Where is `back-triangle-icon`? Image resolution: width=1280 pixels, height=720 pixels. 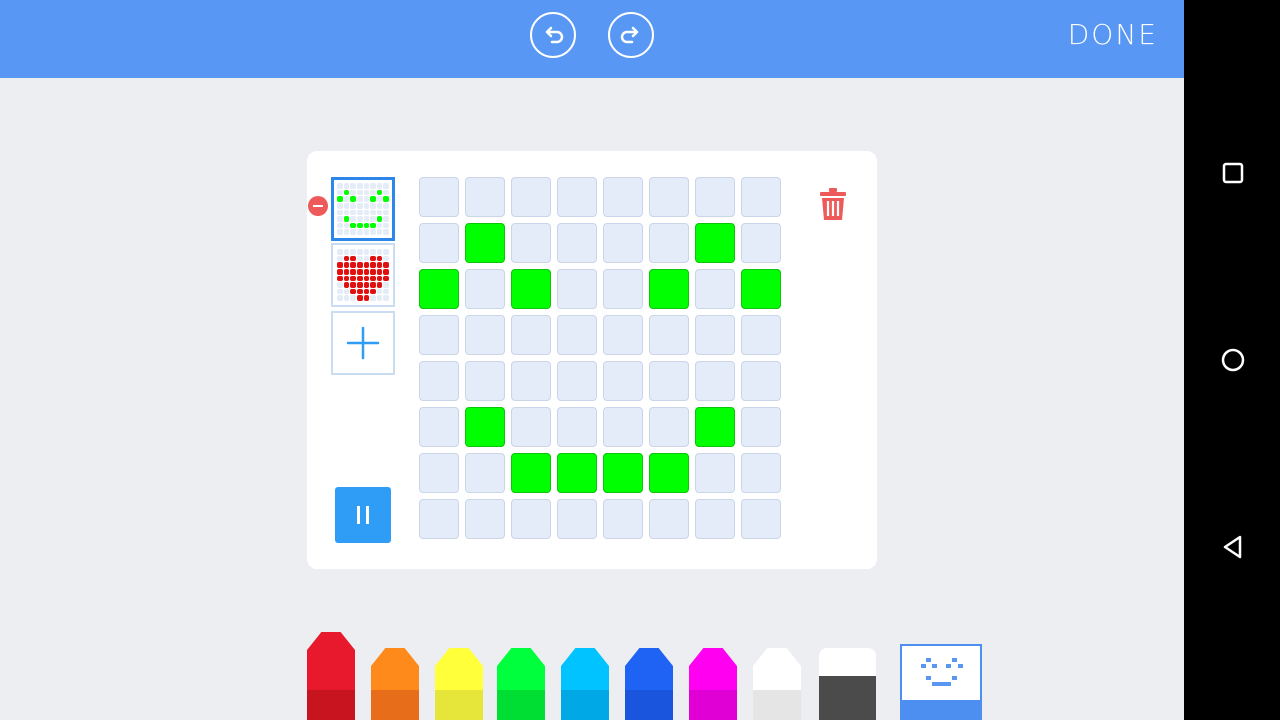 back-triangle-icon is located at coordinates (1232, 547).